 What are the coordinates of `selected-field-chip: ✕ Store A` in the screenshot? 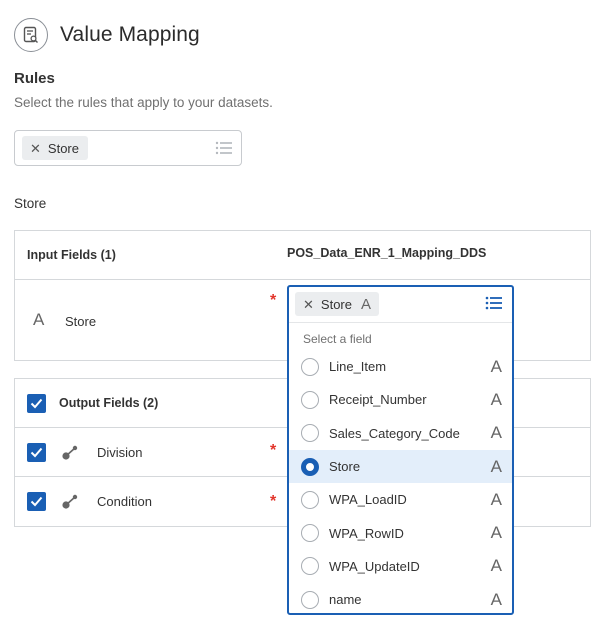 It's located at (337, 304).